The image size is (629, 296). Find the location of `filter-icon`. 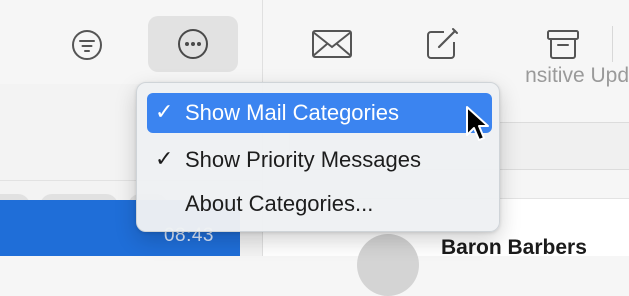

filter-icon is located at coordinates (87, 45).